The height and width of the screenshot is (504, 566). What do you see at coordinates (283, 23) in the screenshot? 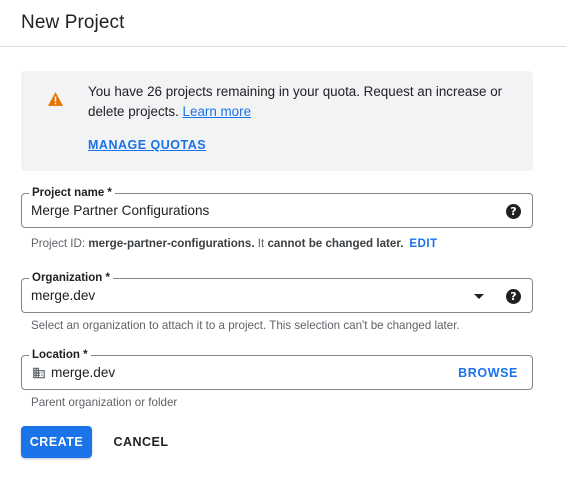
I see `dialog-header: New Project` at bounding box center [283, 23].